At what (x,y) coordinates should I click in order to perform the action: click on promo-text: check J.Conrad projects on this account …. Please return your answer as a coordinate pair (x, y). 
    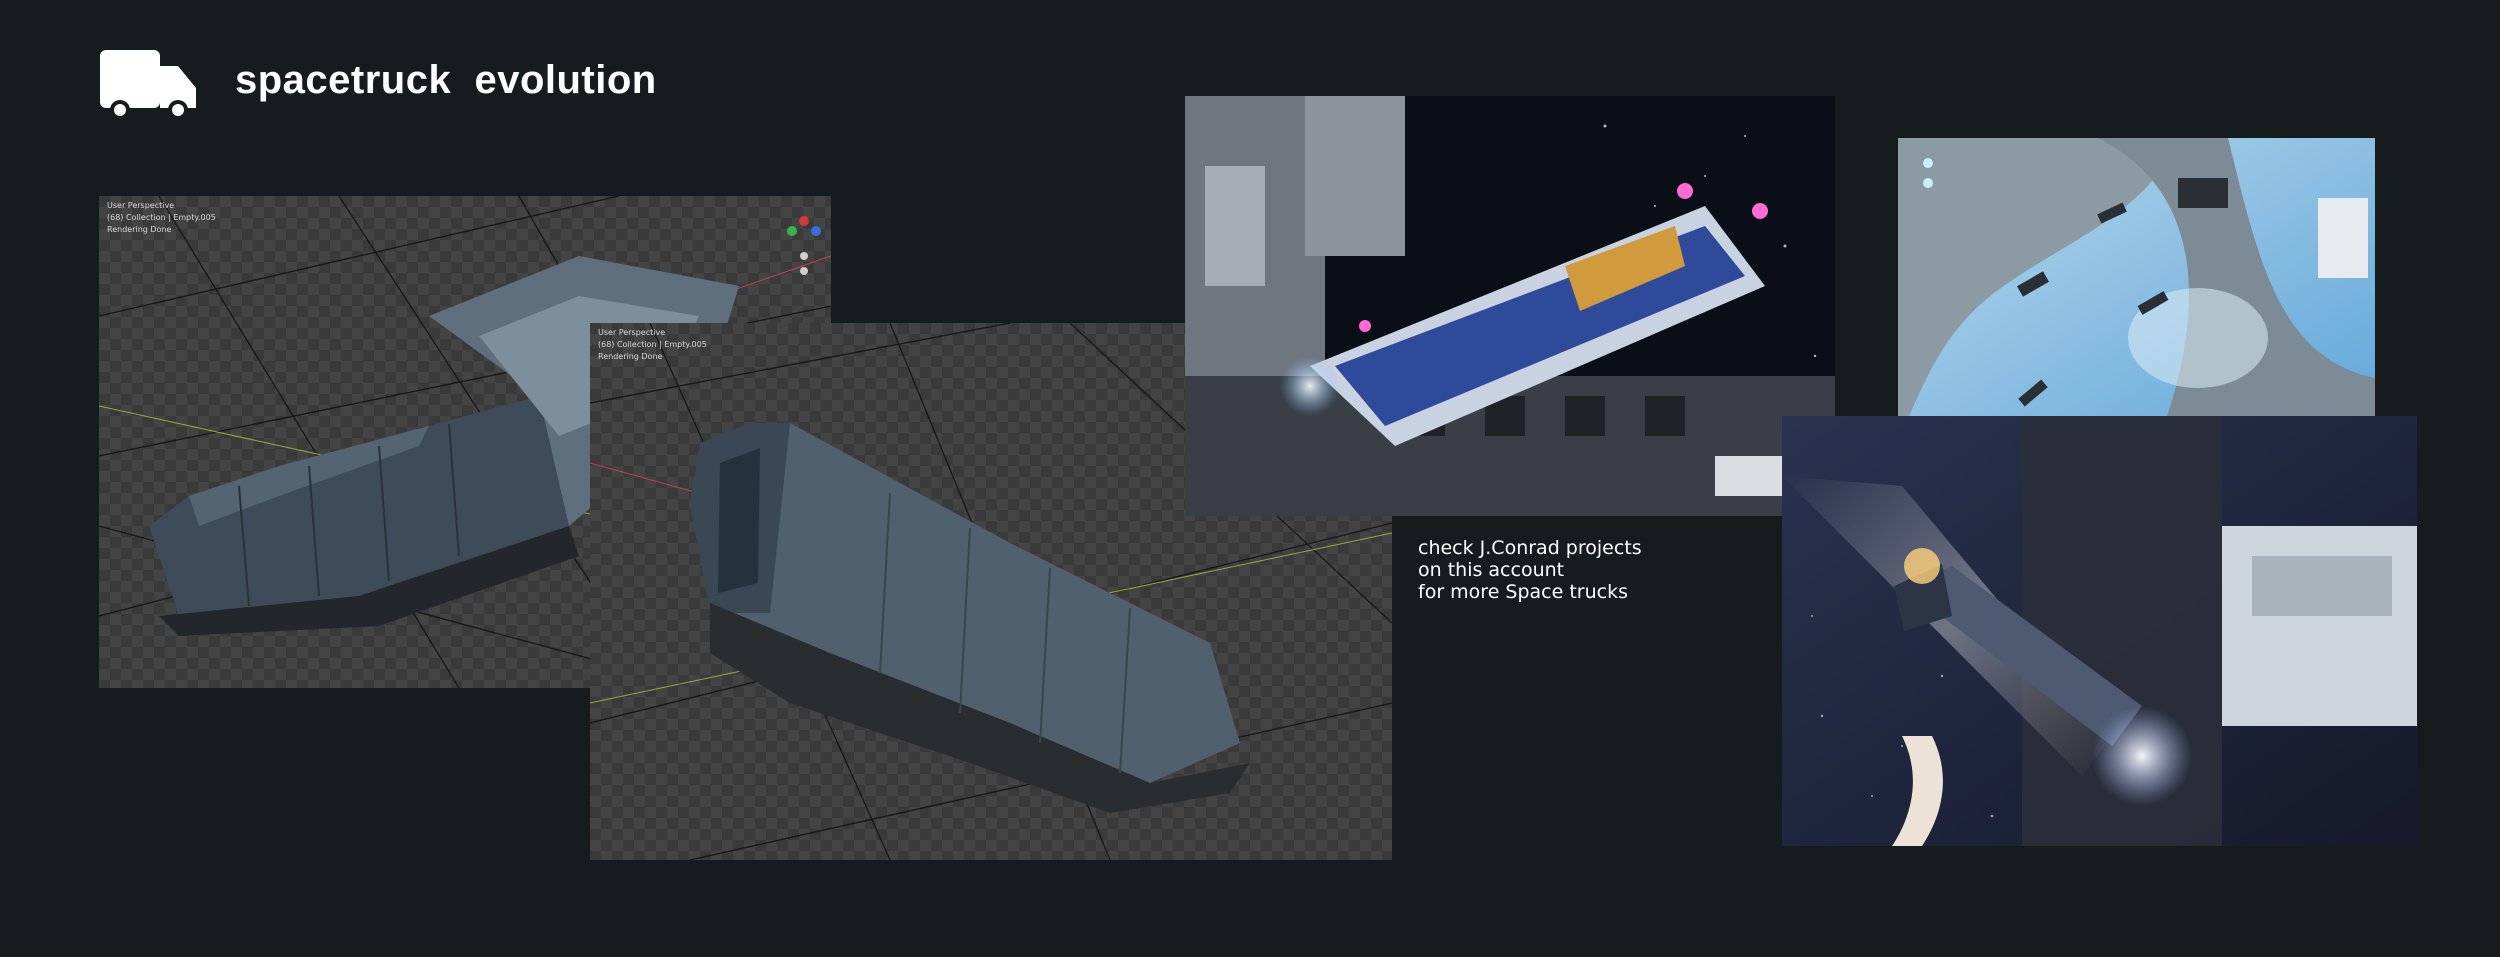
    Looking at the image, I should click on (1530, 570).